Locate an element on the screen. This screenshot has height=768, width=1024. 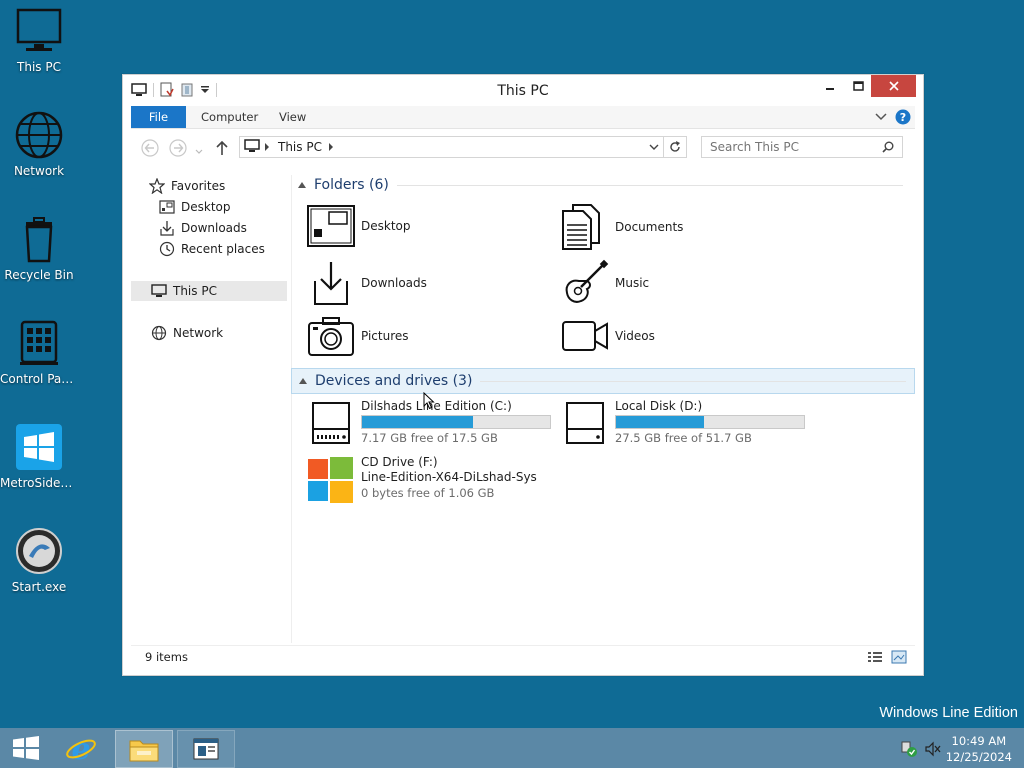
close-button is located at coordinates (893, 86).